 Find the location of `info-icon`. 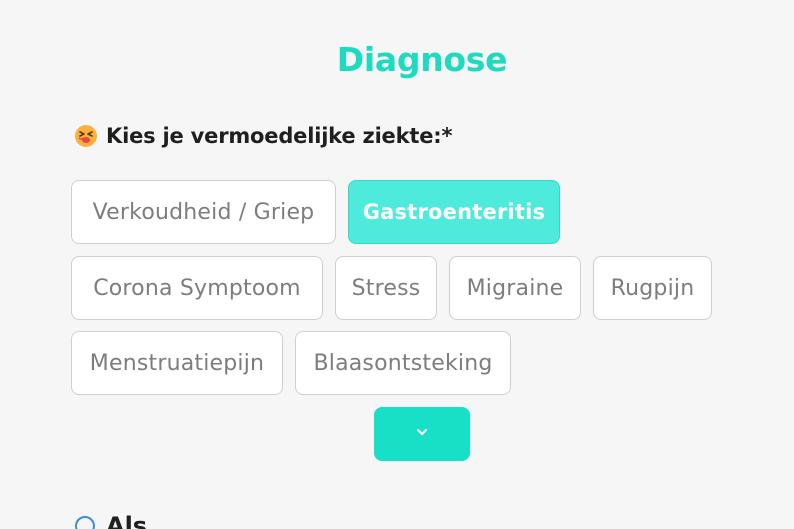

info-icon is located at coordinates (85, 522).